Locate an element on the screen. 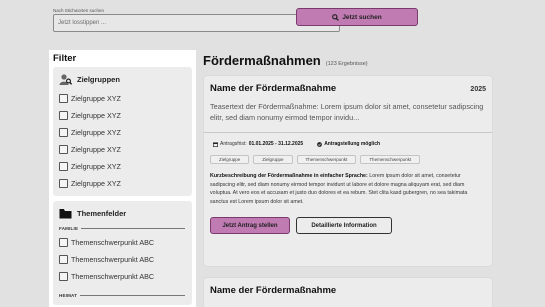 The image size is (545, 307). group-label-familie: FAMILIE is located at coordinates (122, 228).